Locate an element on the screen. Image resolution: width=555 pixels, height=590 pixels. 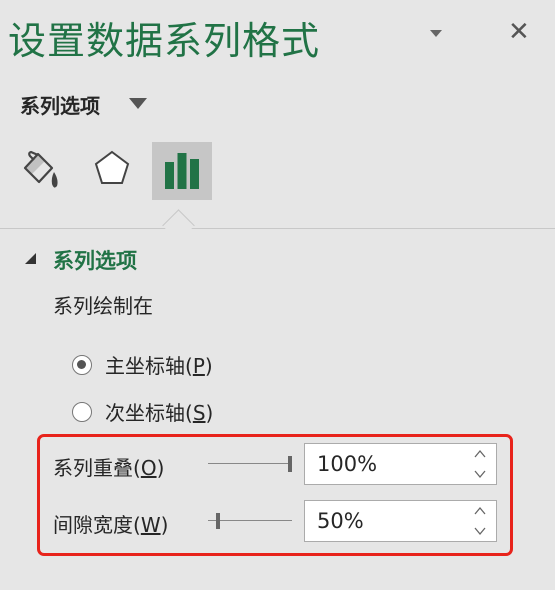
selected-tab-pointer is located at coordinates (178, 225).